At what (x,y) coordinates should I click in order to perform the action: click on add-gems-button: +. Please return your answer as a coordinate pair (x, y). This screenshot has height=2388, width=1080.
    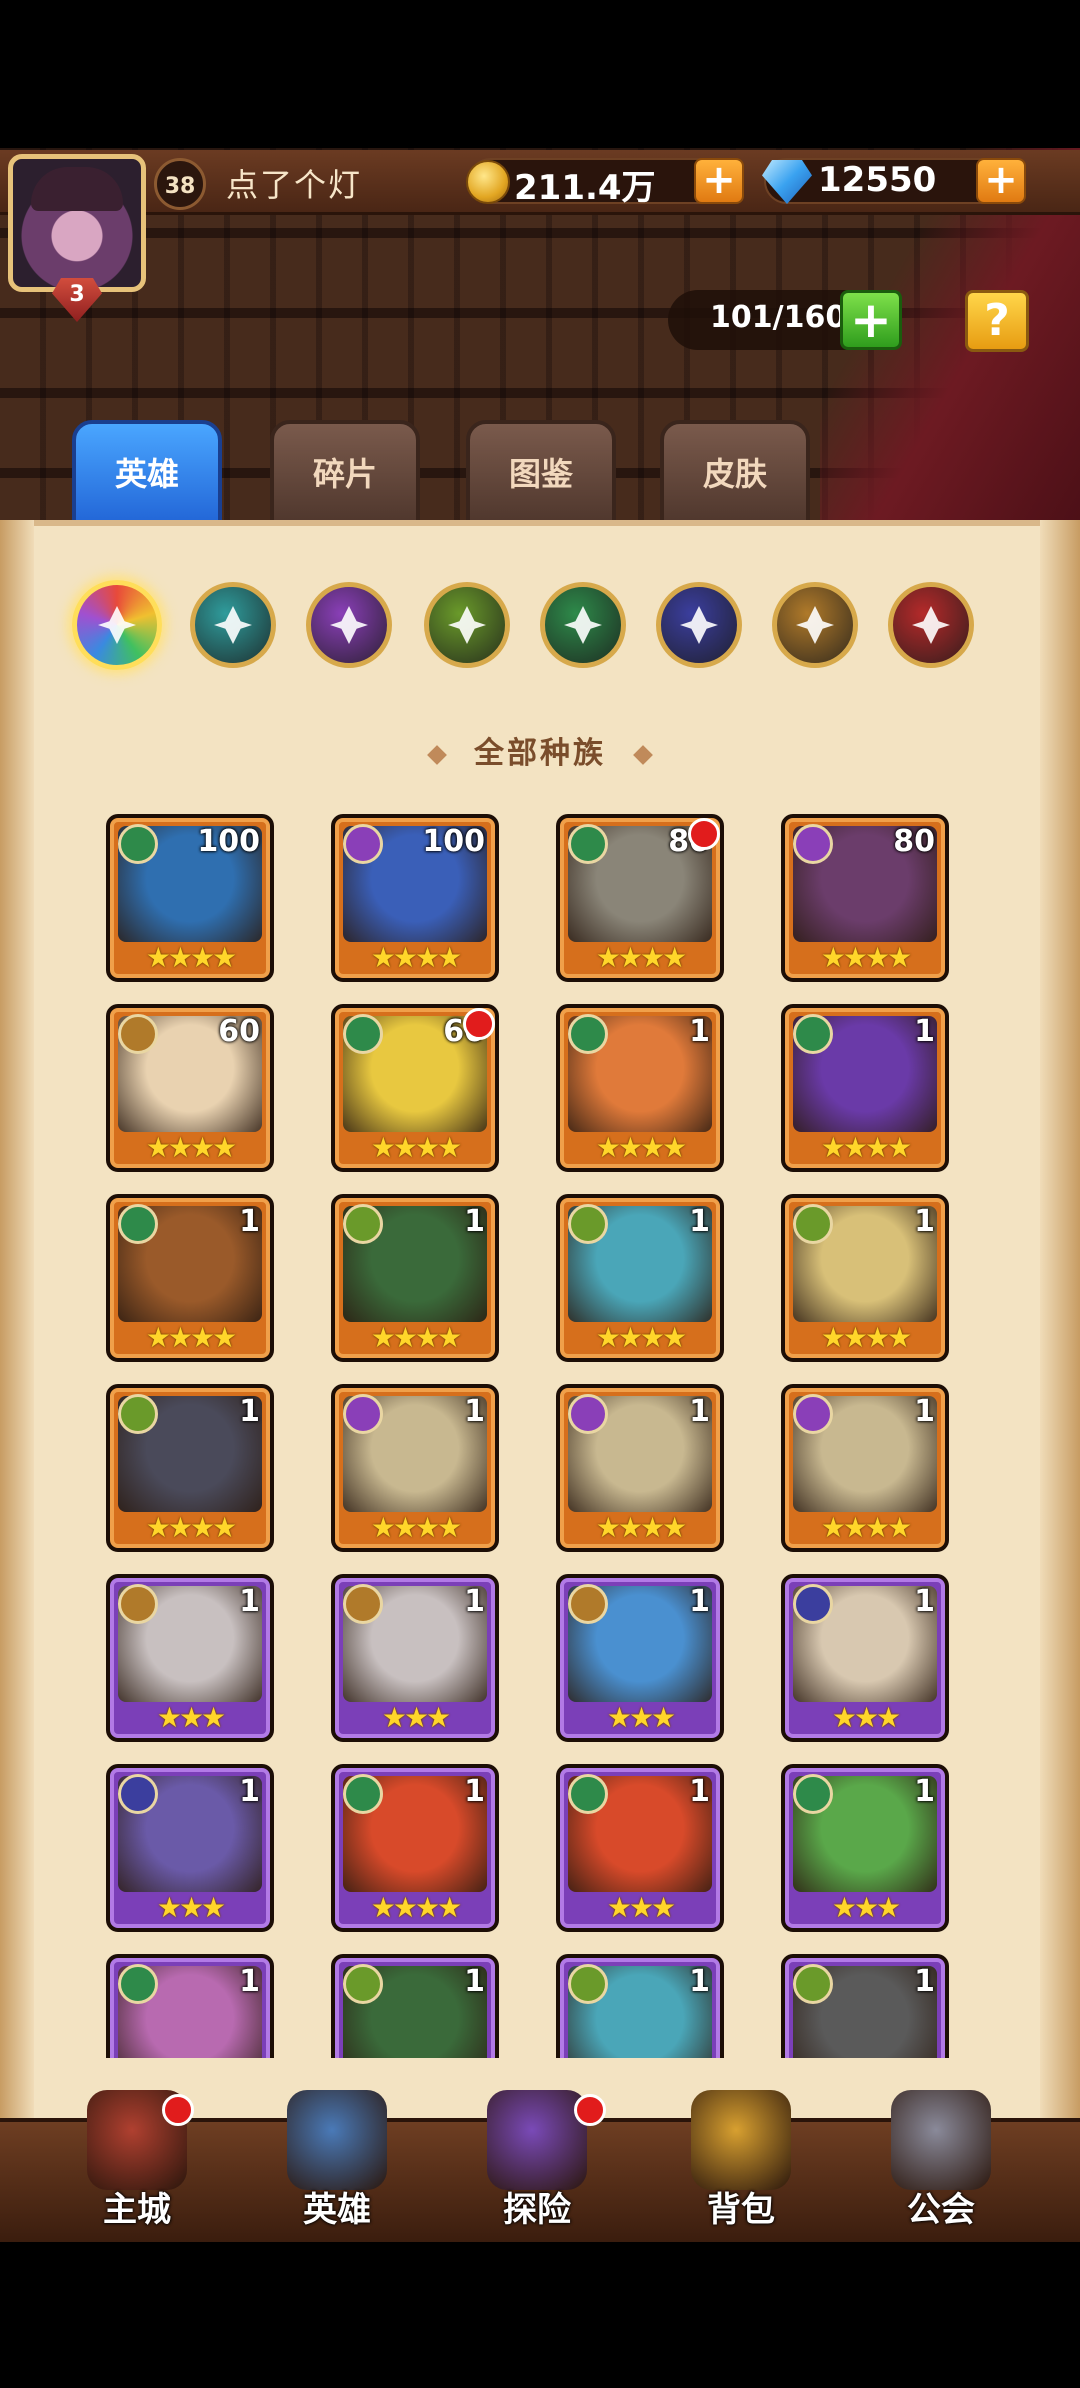
    Looking at the image, I should click on (1001, 181).